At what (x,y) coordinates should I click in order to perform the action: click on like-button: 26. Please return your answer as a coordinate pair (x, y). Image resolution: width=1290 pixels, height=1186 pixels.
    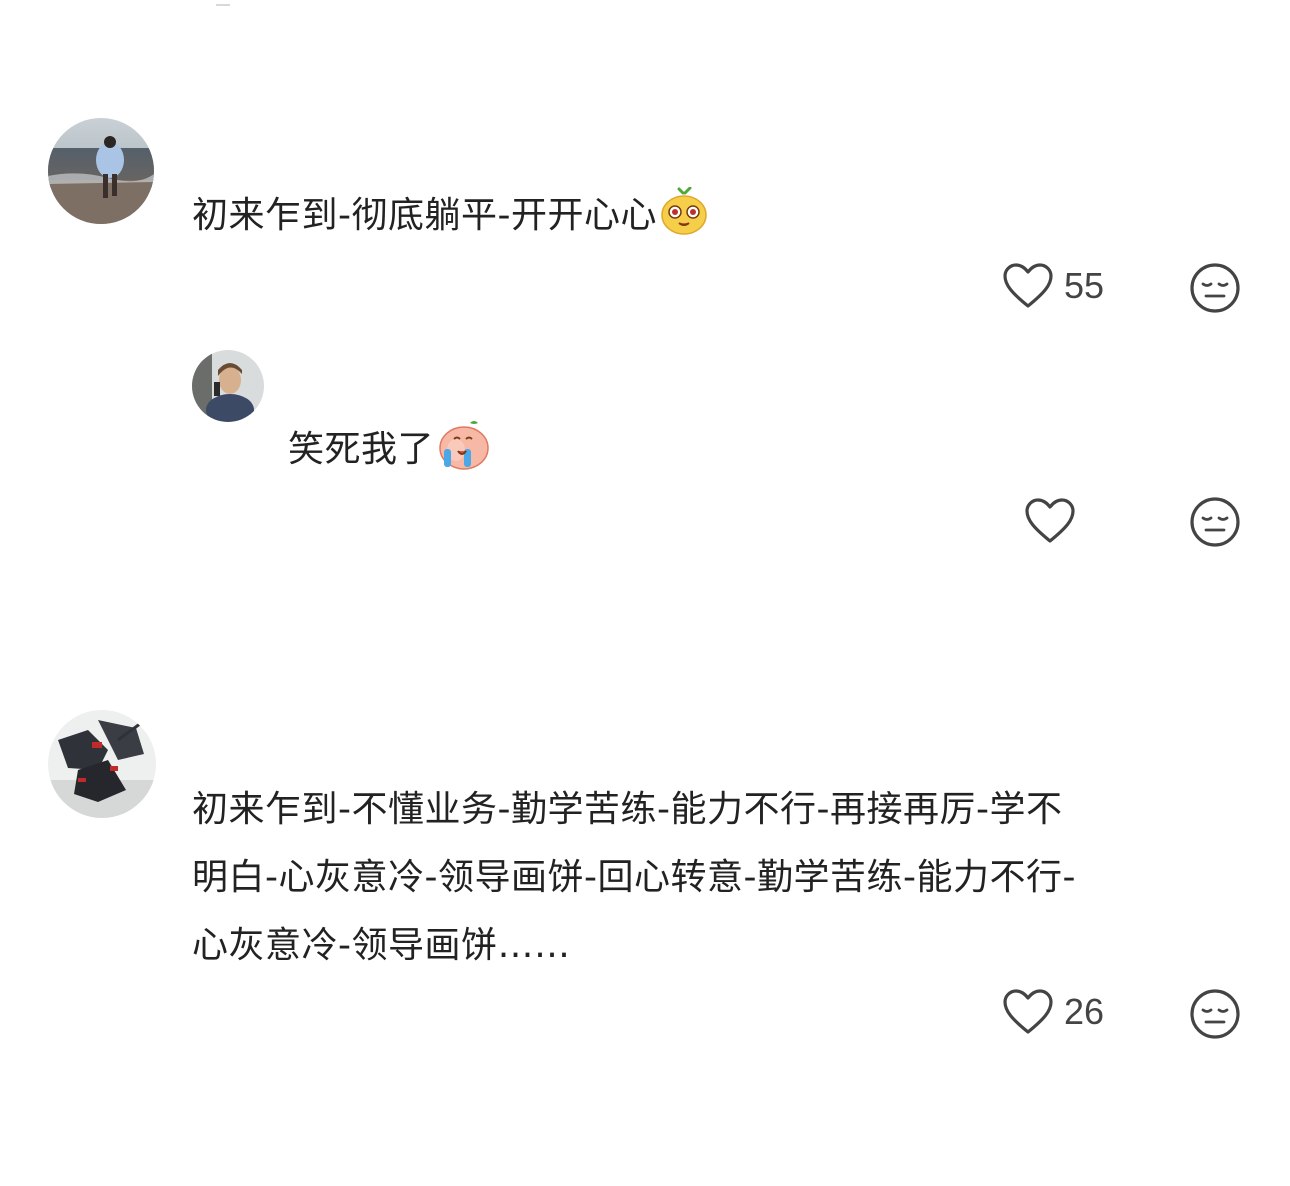
    Looking at the image, I should click on (1053, 1012).